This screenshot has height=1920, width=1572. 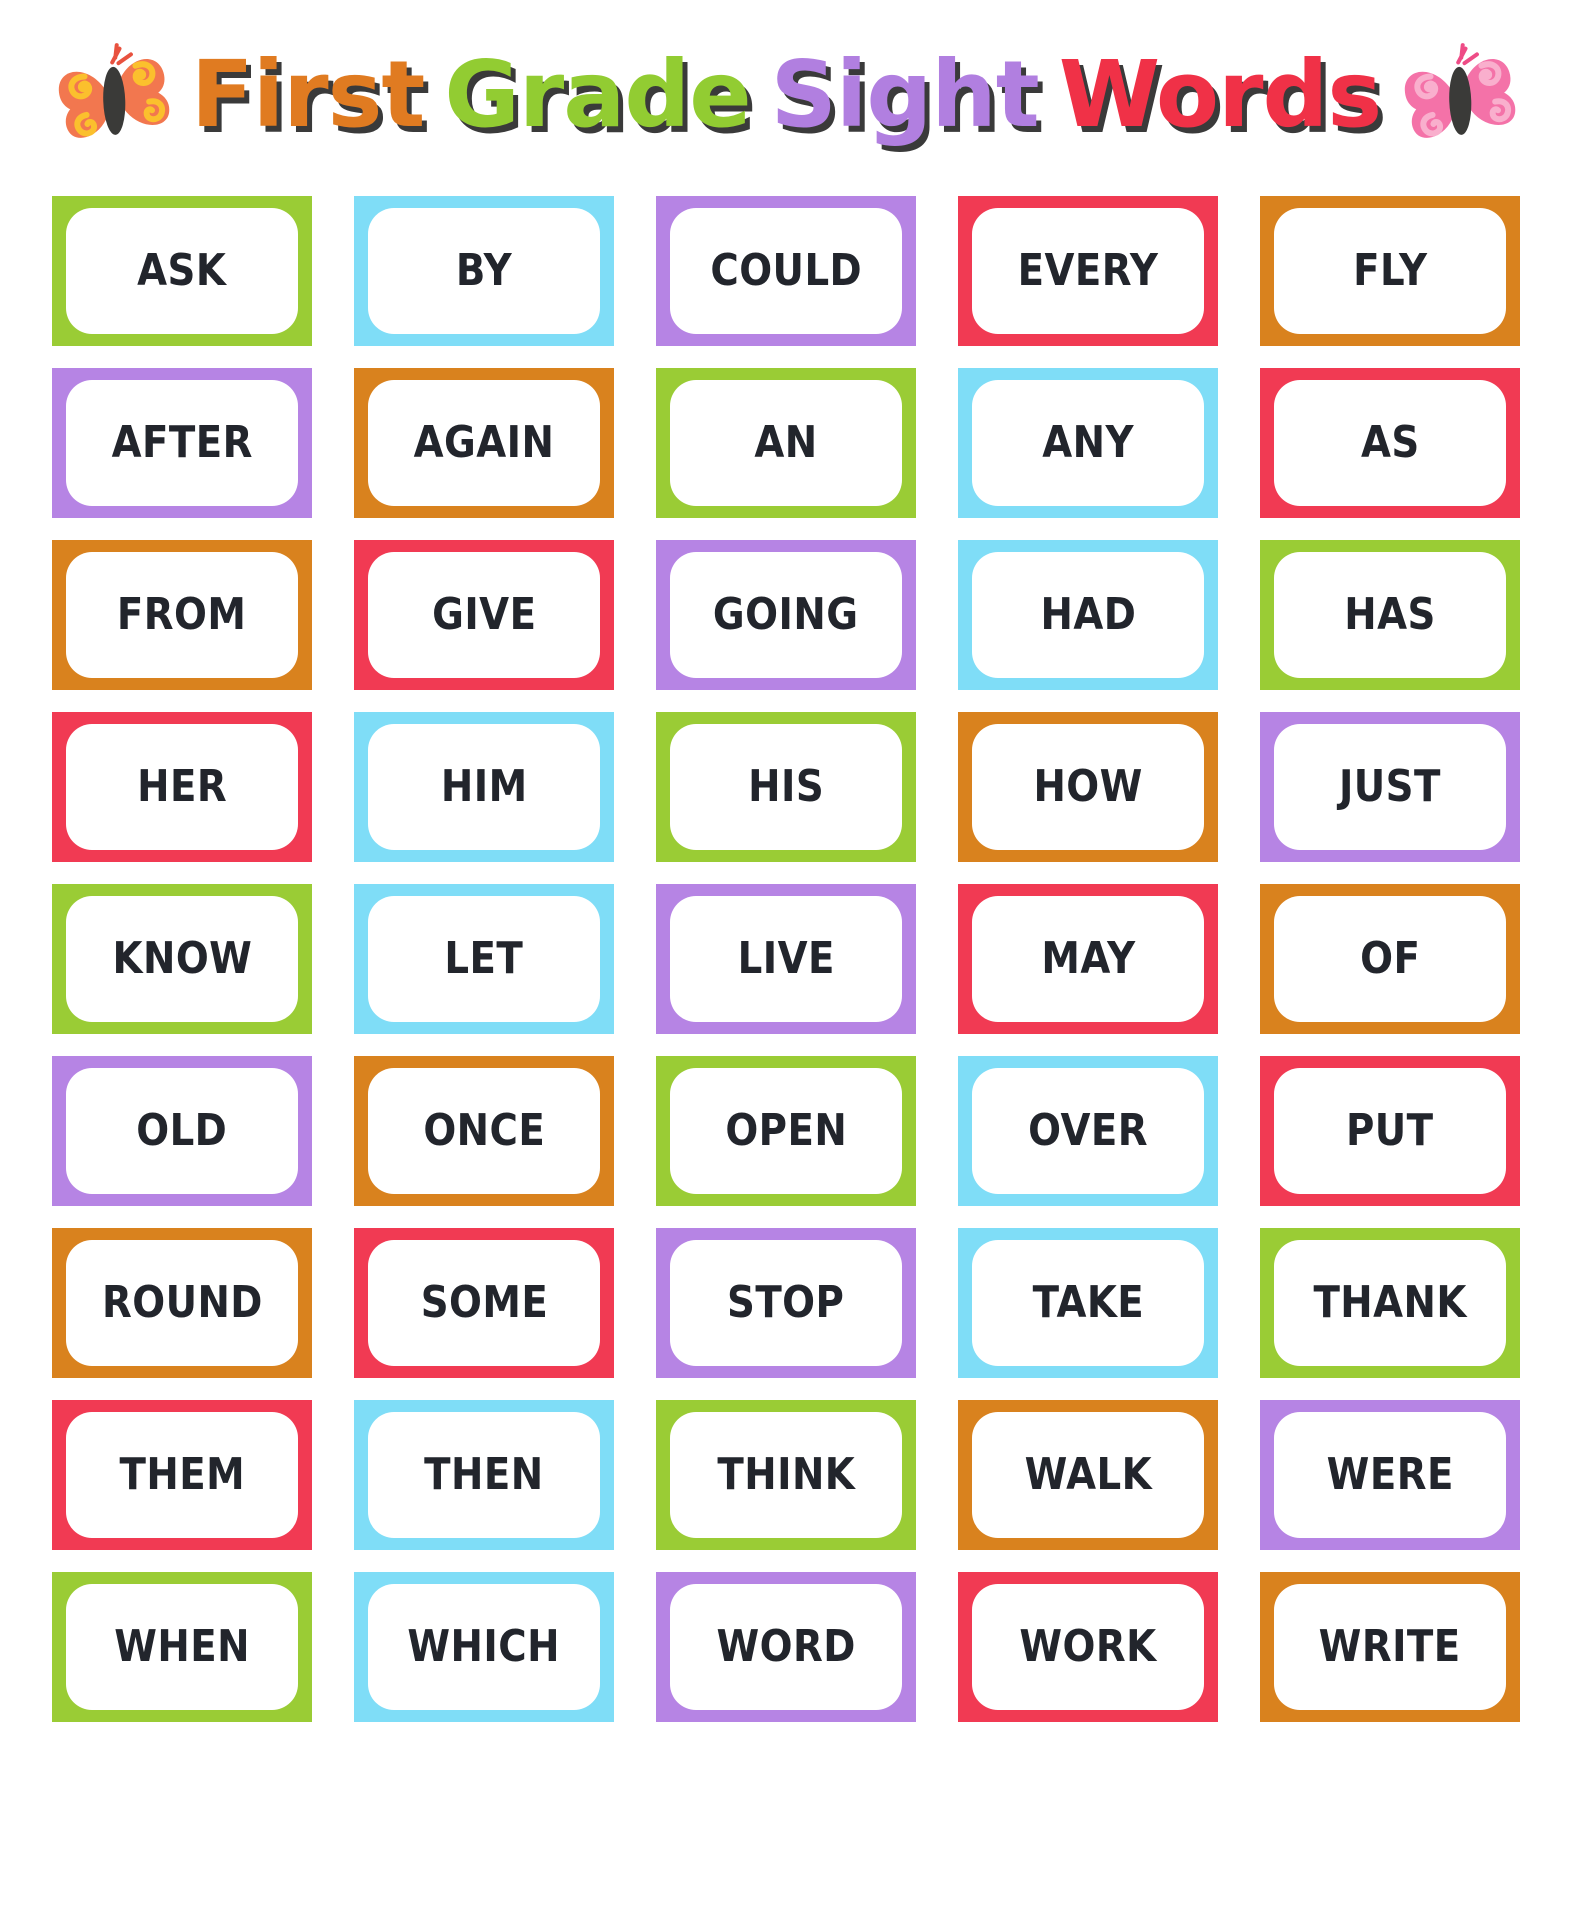 I want to click on word-card-face: FLY, so click(x=1390, y=271).